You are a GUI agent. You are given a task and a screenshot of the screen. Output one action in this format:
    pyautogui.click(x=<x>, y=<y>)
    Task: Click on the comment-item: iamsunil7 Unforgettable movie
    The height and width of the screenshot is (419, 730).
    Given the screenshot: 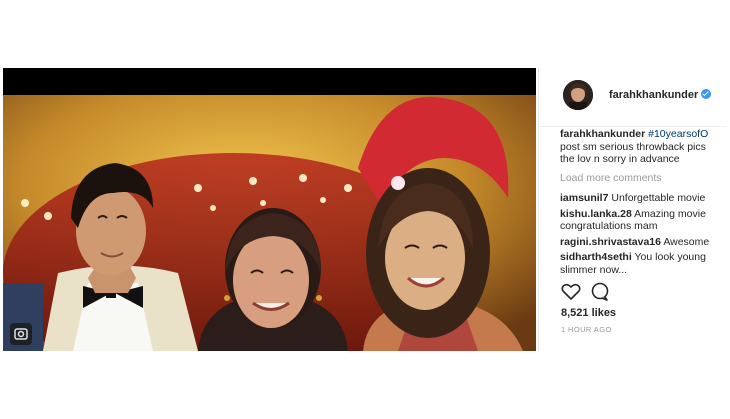 What is the action you would take?
    pyautogui.click(x=643, y=198)
    